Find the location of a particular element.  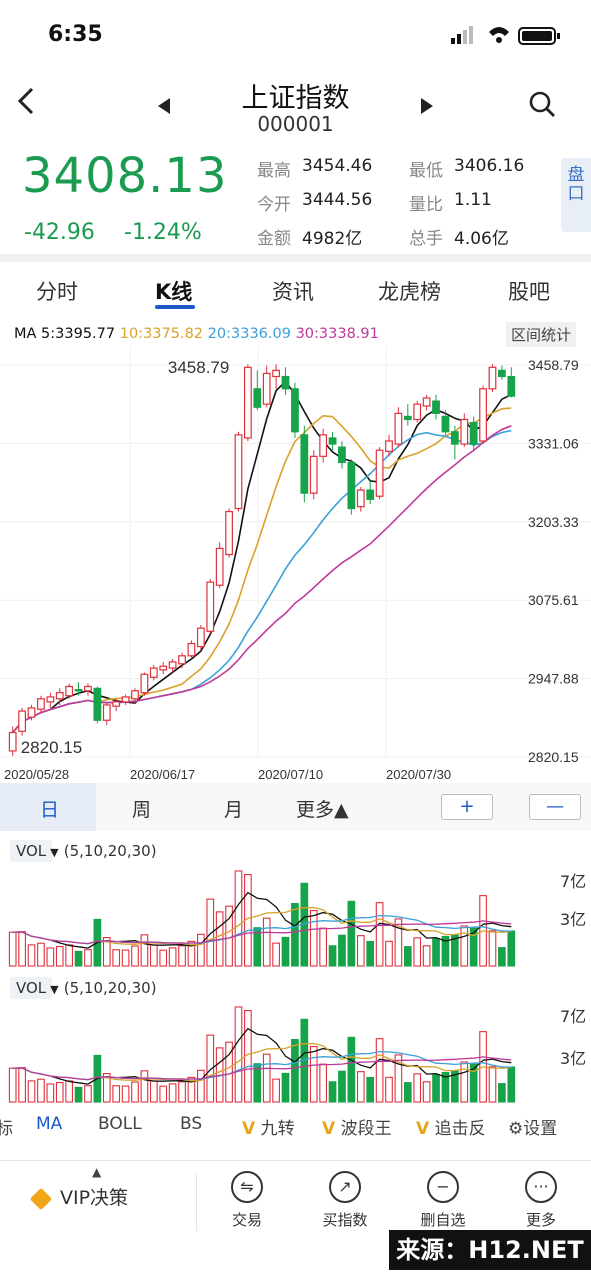

indicator-ma: MA is located at coordinates (49, 1124).